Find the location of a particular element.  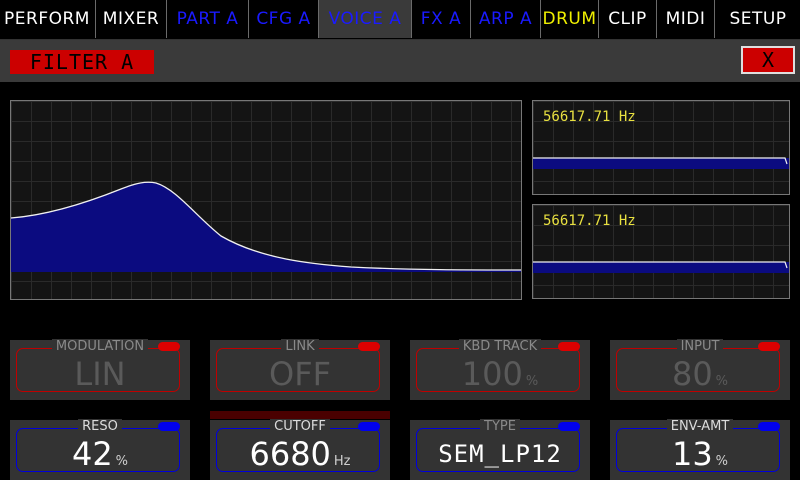

kbd-track-unit: % is located at coordinates (532, 381).